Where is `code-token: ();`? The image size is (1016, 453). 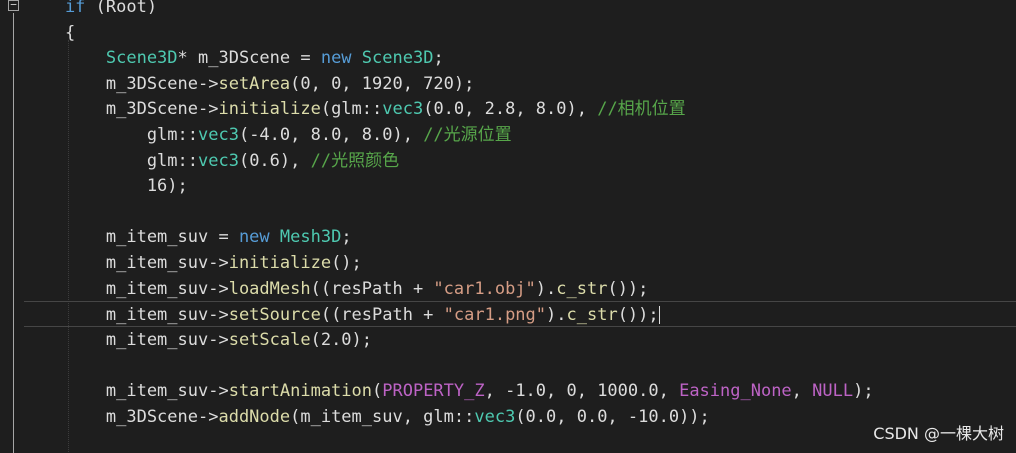
code-token: (); is located at coordinates (346, 263).